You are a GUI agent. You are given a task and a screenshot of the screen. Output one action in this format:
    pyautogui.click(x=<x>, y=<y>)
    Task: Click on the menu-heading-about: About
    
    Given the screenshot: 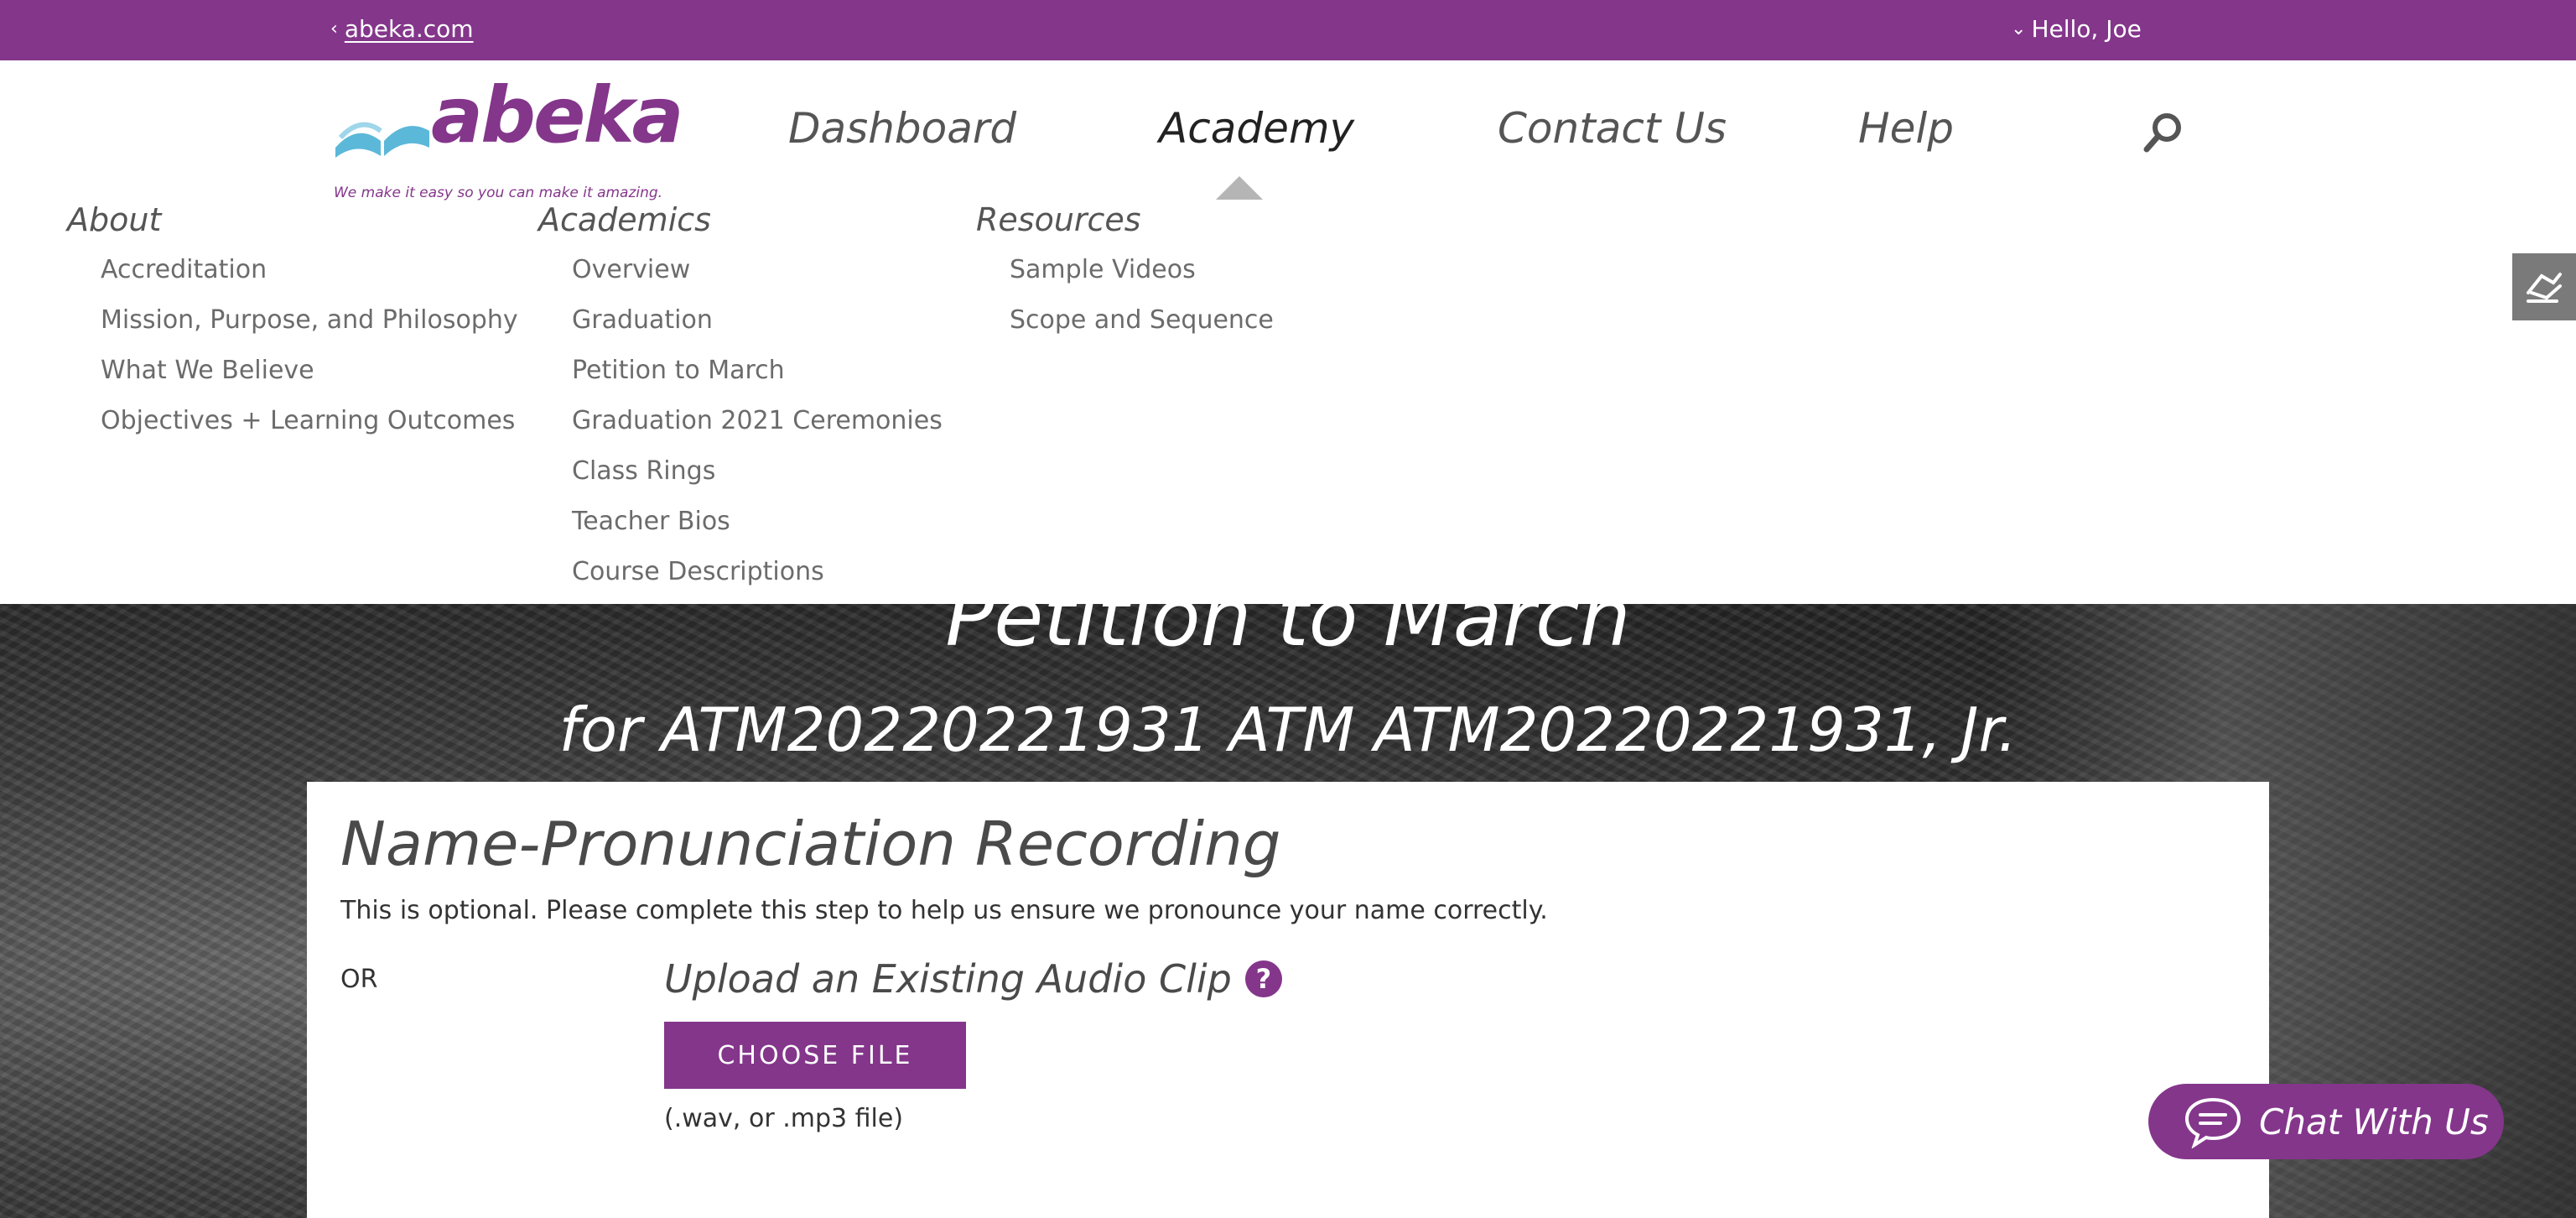 What is the action you would take?
    pyautogui.click(x=114, y=219)
    